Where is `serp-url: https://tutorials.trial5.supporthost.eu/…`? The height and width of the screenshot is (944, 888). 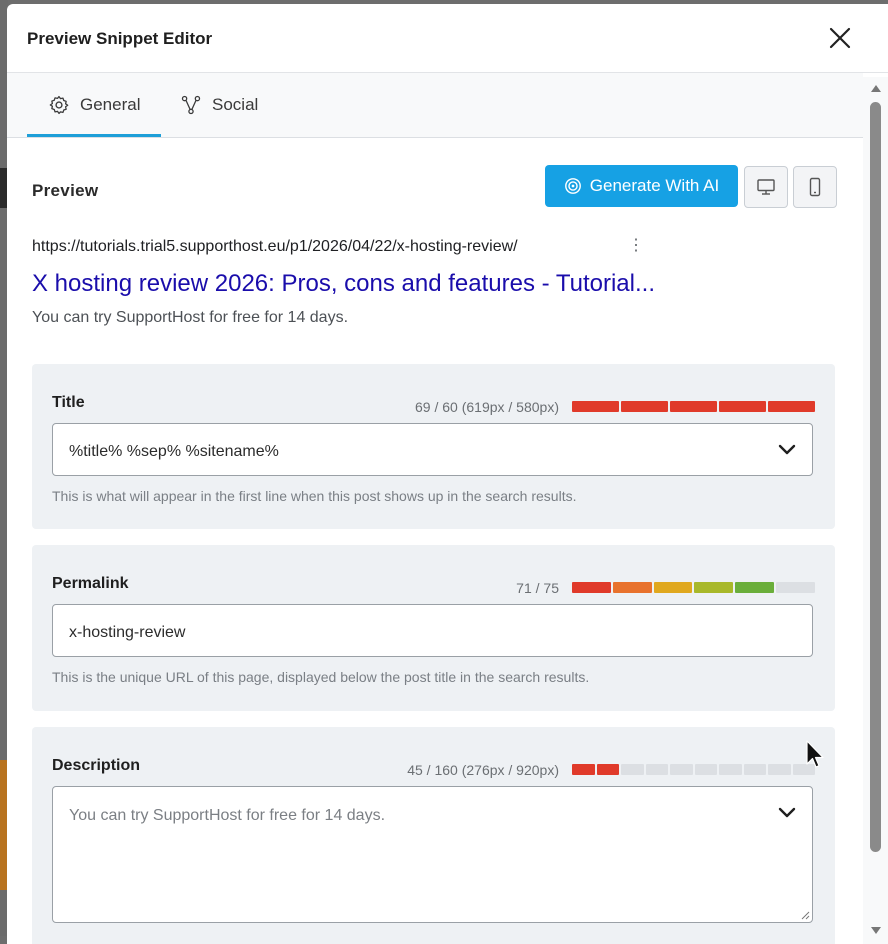 serp-url: https://tutorials.trial5.supporthost.eu/… is located at coordinates (275, 246).